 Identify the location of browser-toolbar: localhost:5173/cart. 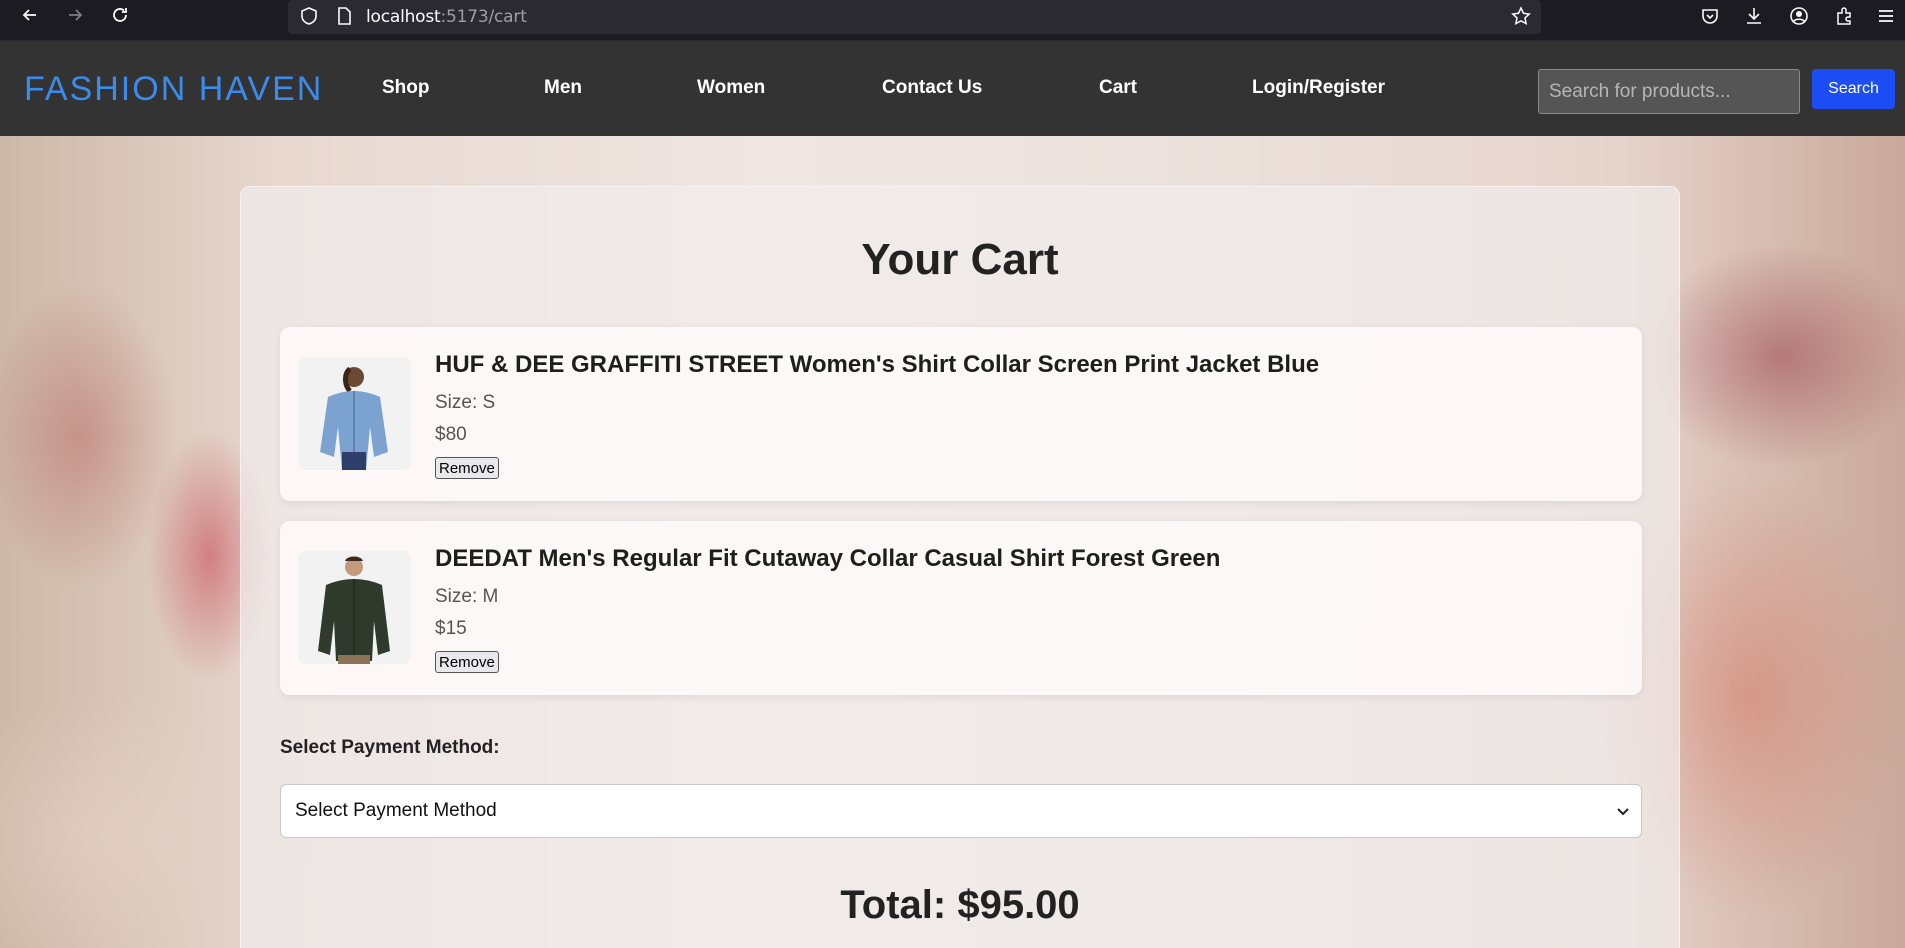
(952, 20).